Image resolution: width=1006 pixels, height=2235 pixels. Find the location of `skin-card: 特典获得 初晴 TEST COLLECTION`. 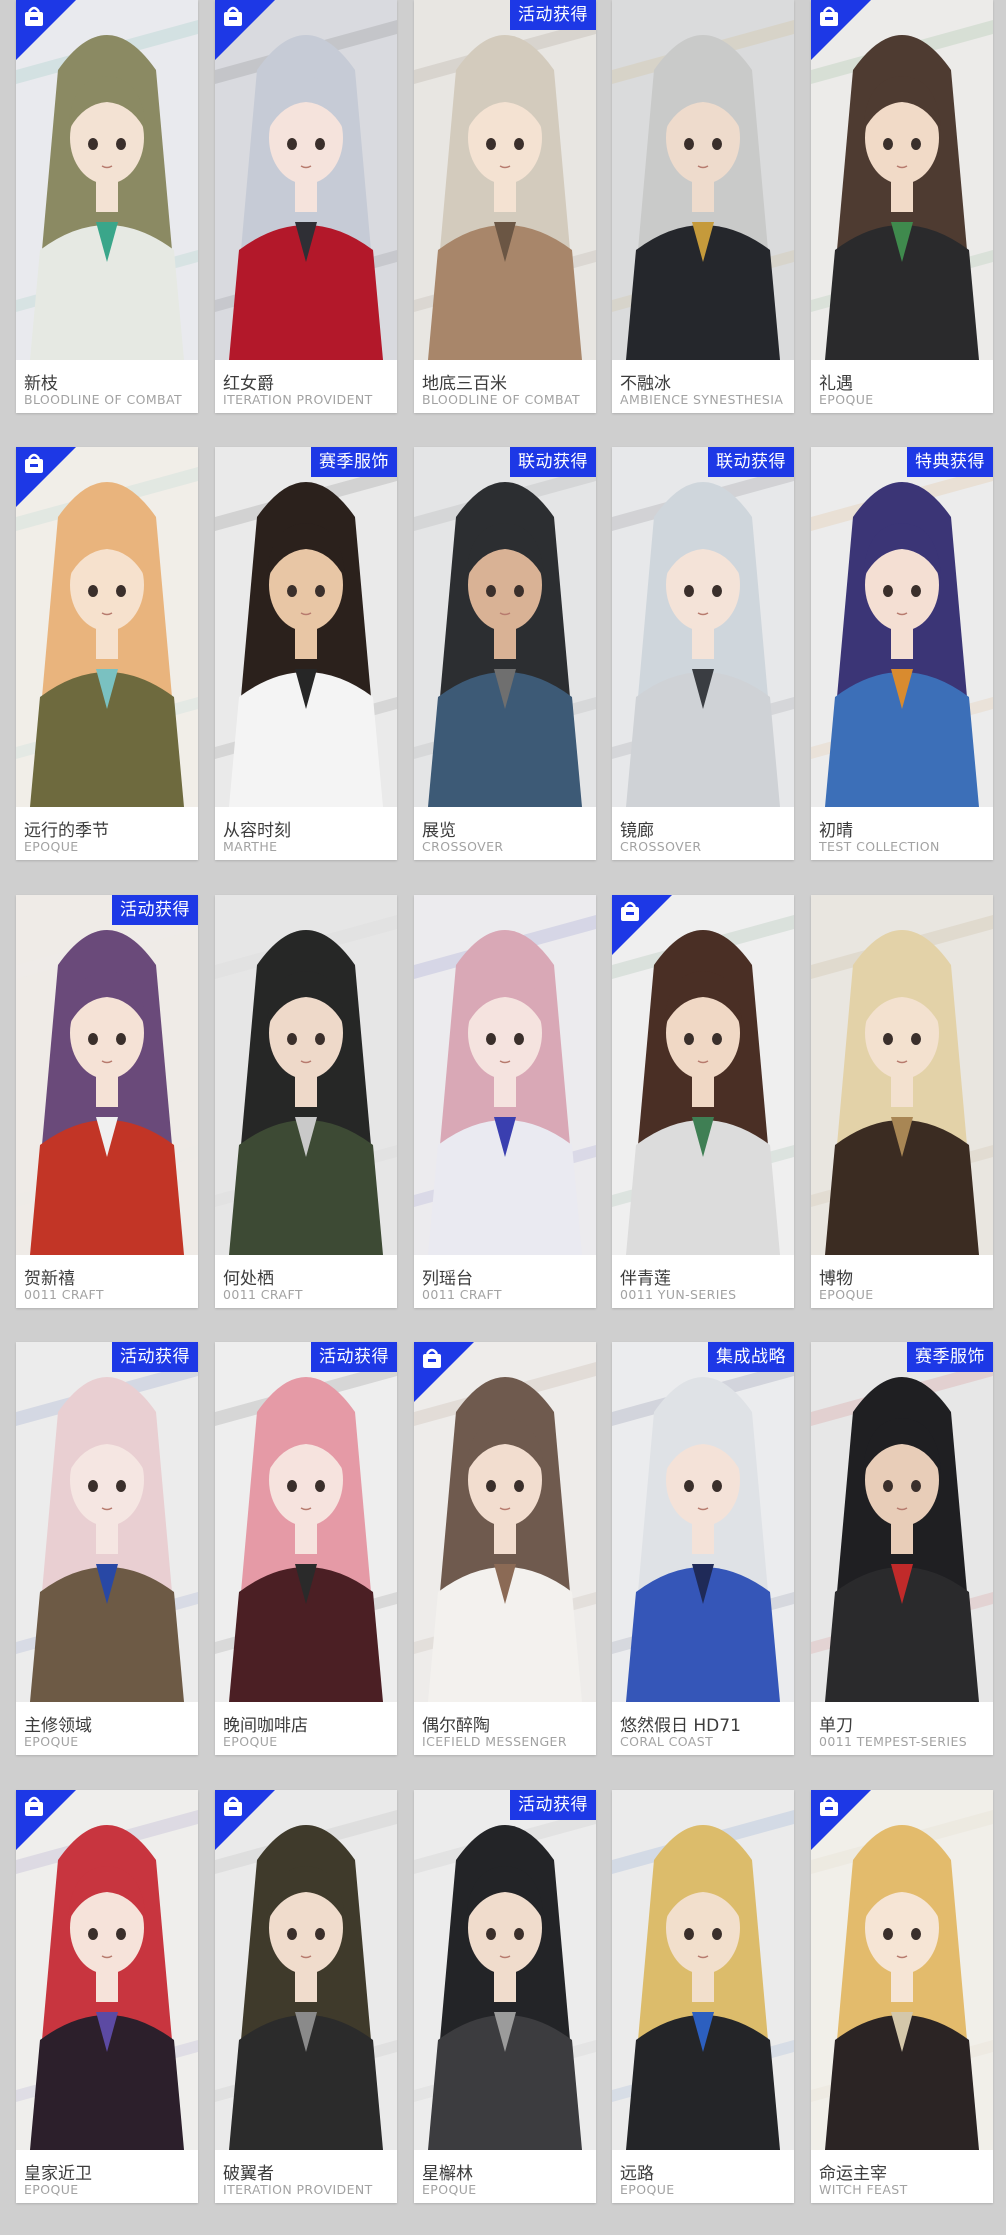

skin-card: 特典获得 初晴 TEST COLLECTION is located at coordinates (902, 653).